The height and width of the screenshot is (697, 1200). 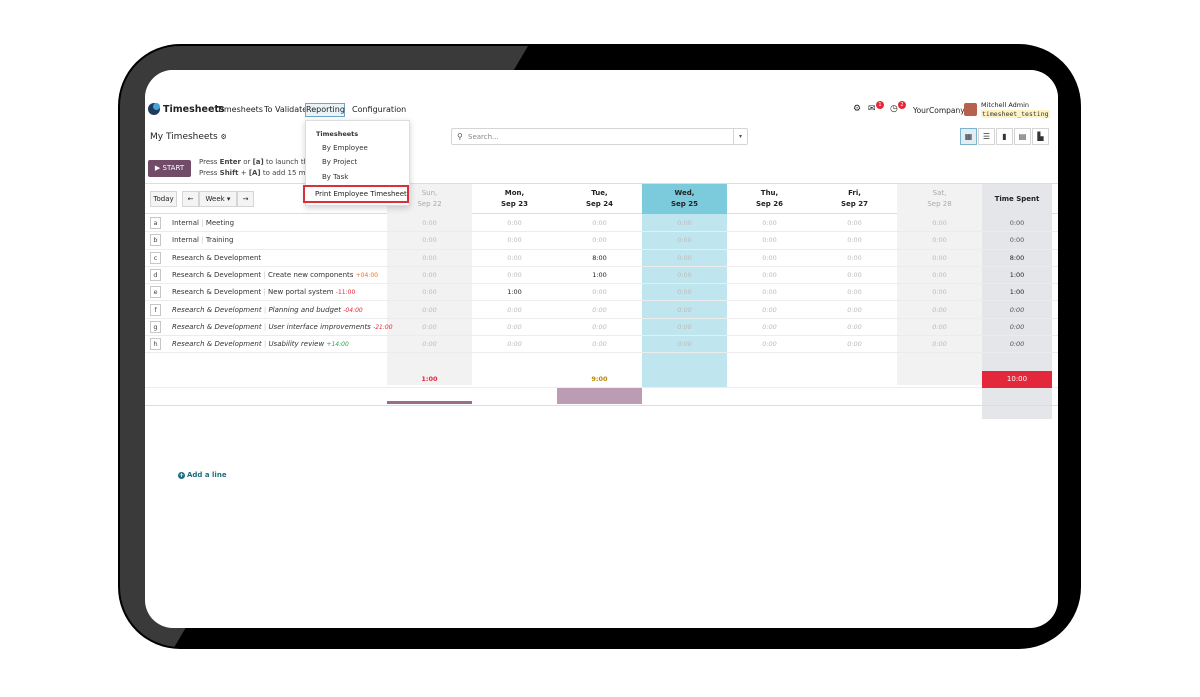 What do you see at coordinates (216, 258) in the screenshot?
I see `row-label: Research & Development` at bounding box center [216, 258].